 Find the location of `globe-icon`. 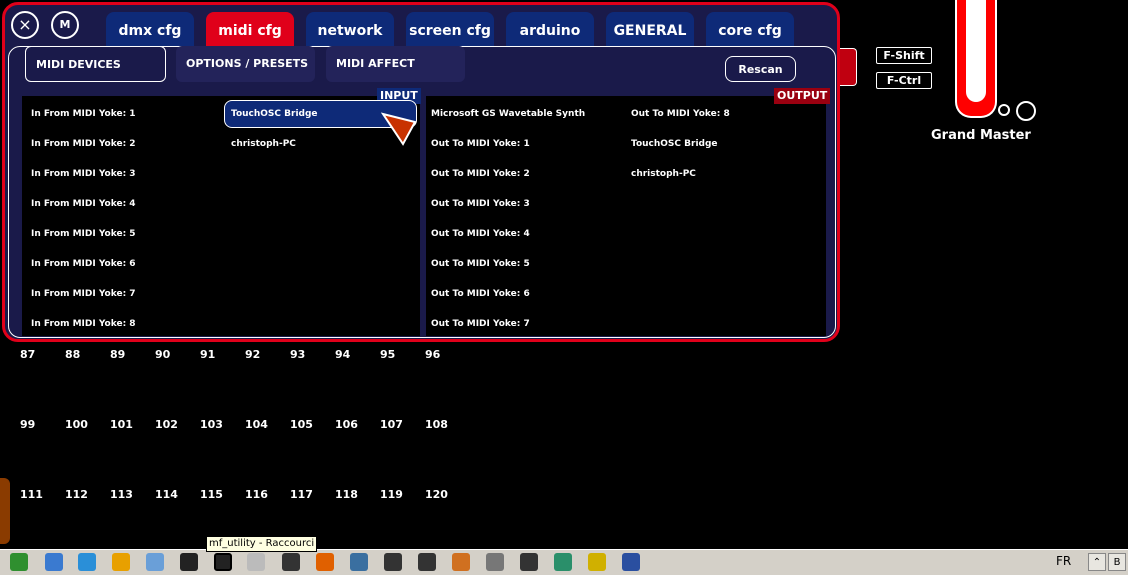

globe-icon is located at coordinates (54, 562).